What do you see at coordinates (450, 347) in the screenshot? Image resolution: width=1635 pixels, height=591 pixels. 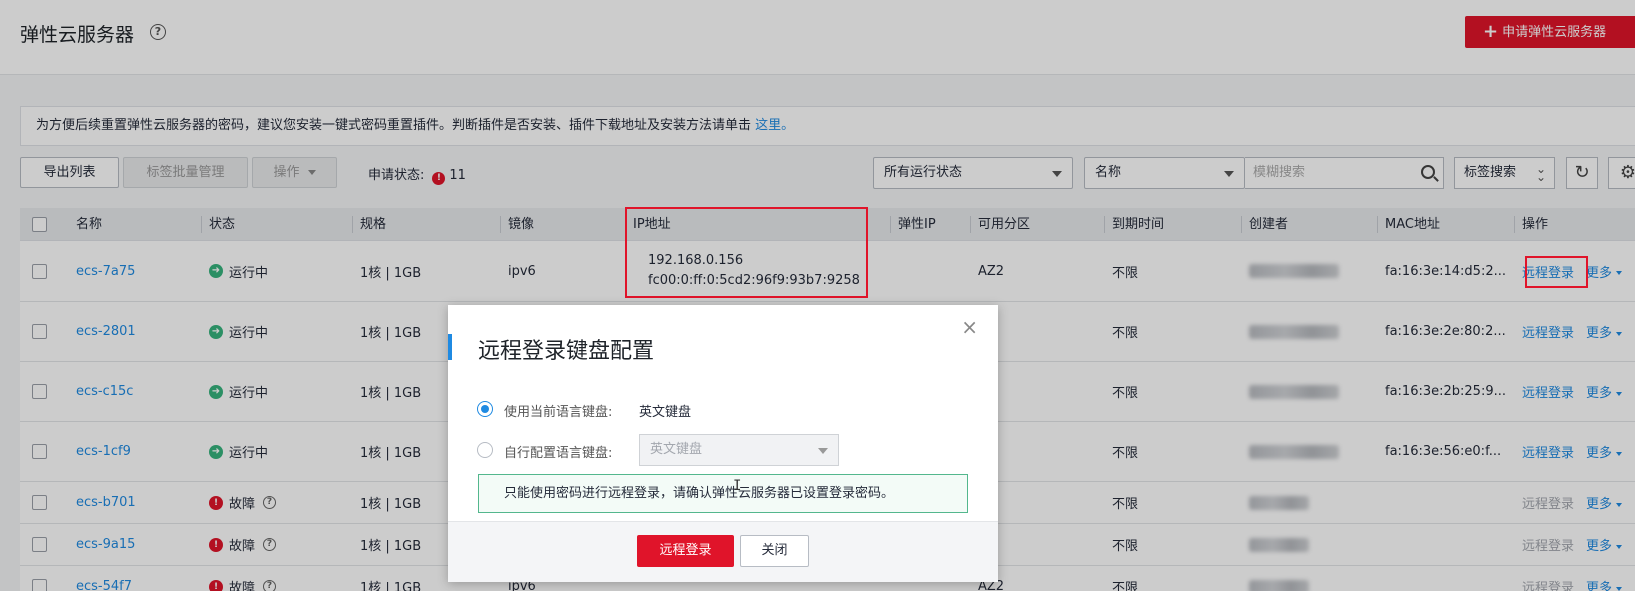 I see `title-accent-bar` at bounding box center [450, 347].